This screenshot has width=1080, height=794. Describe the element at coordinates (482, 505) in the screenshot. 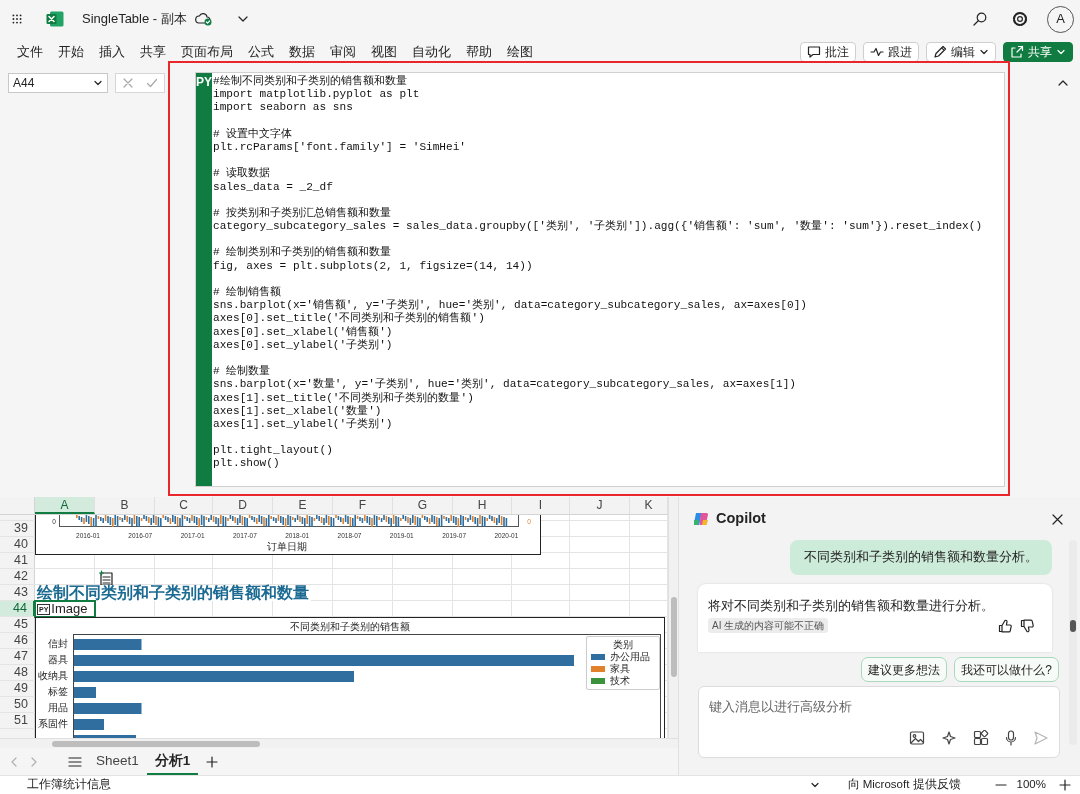

I see `column-header: H` at that location.